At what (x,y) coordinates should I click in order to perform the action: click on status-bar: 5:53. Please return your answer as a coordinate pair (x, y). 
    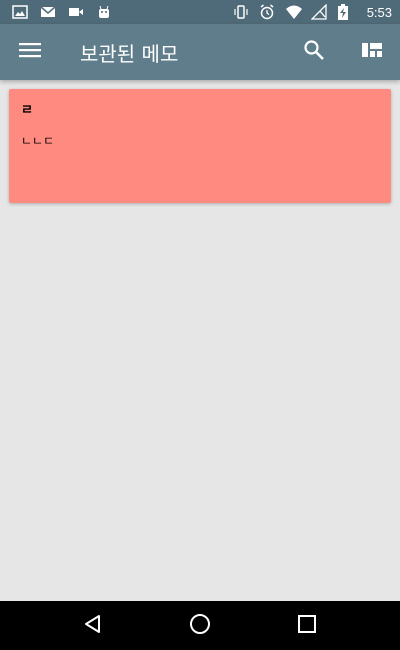
    Looking at the image, I should click on (200, 12).